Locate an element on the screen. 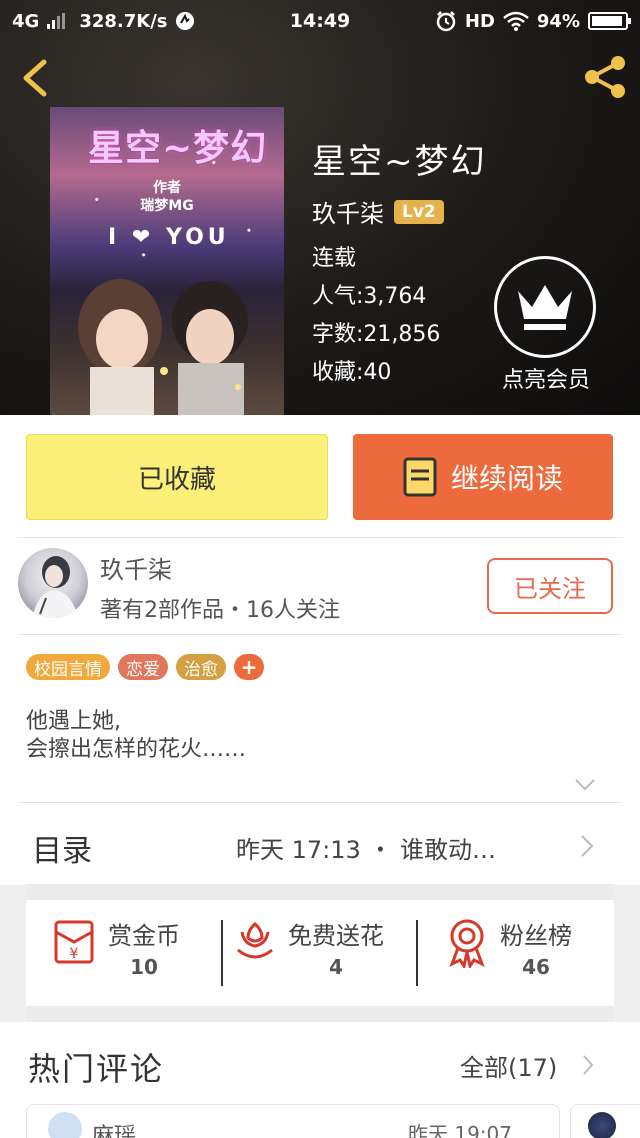 Image resolution: width=640 pixels, height=1138 pixels. flower-icon is located at coordinates (255, 940).